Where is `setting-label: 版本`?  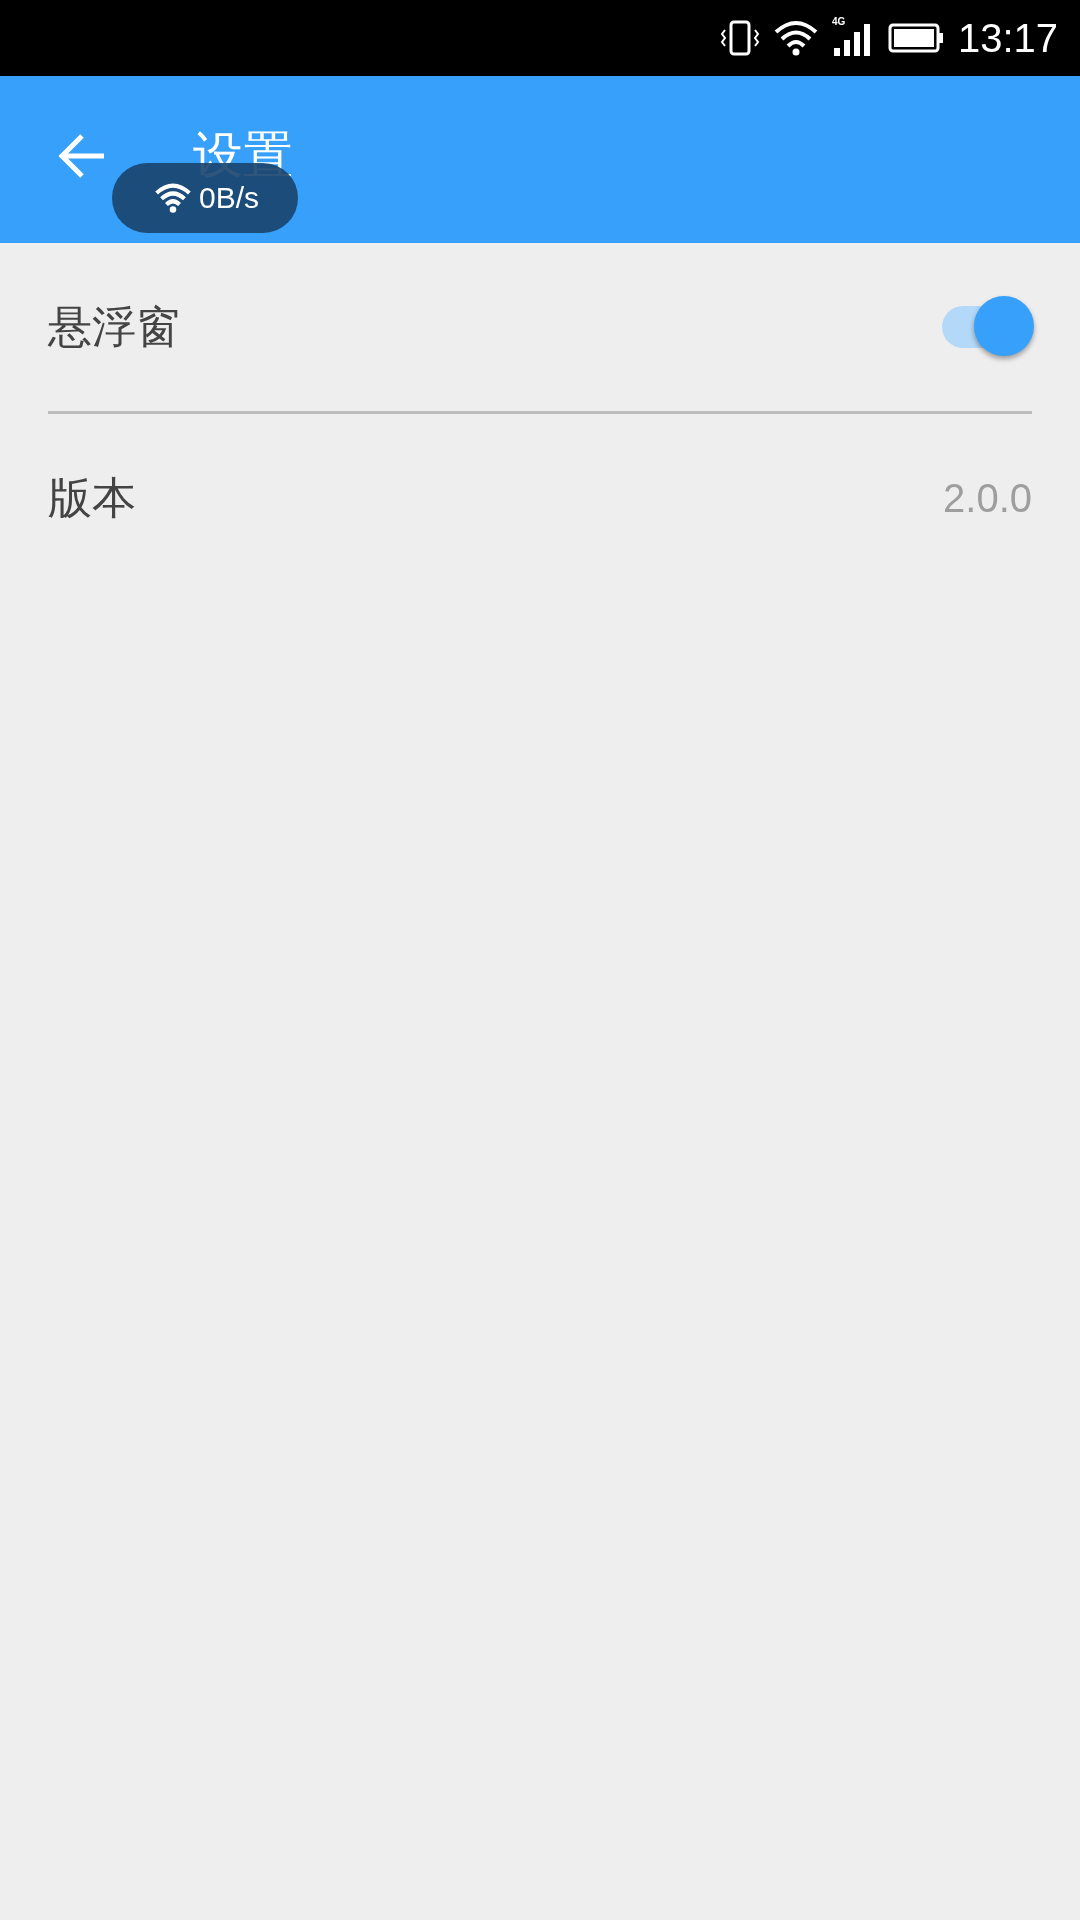
setting-label: 版本 is located at coordinates (92, 497).